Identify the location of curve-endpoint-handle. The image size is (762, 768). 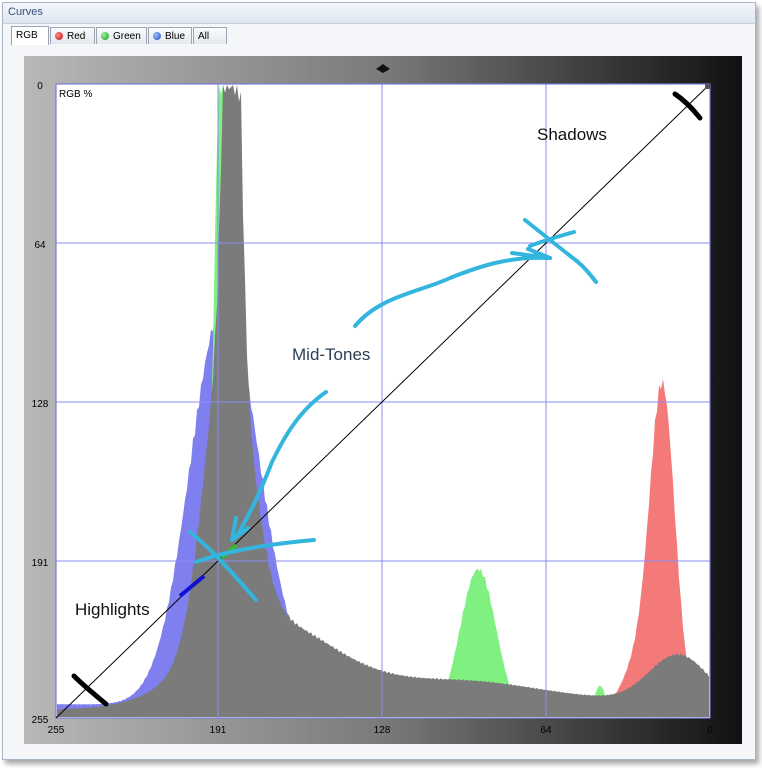
(707, 86).